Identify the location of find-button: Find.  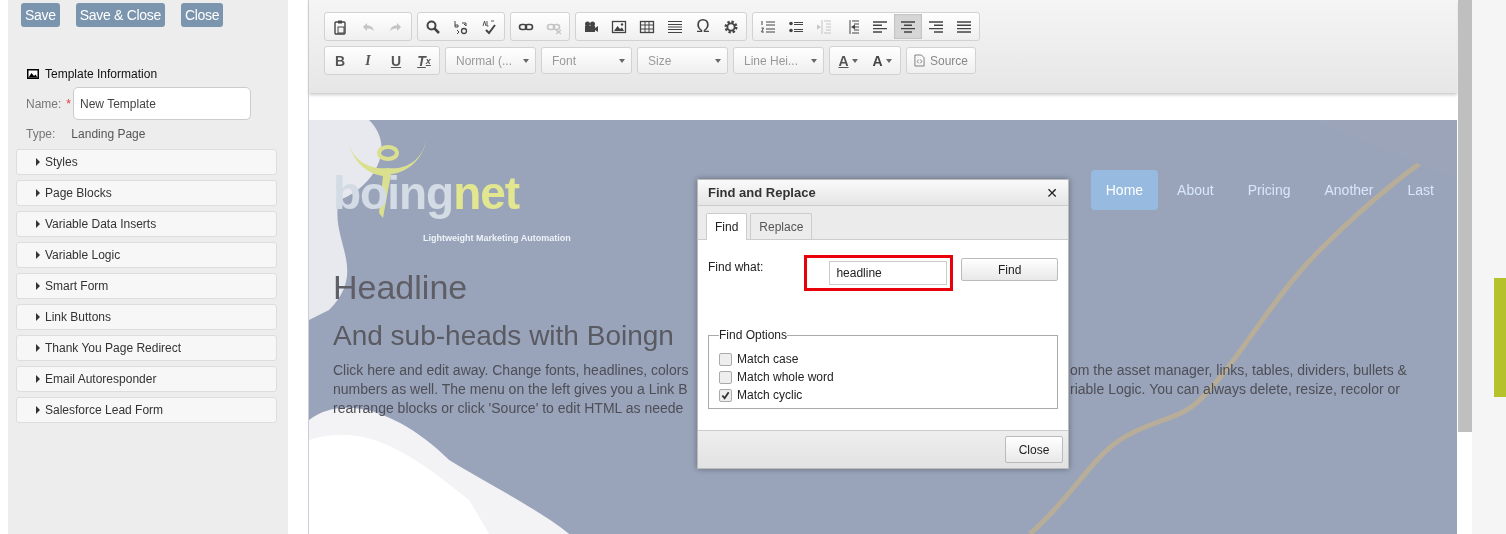
(1009, 269).